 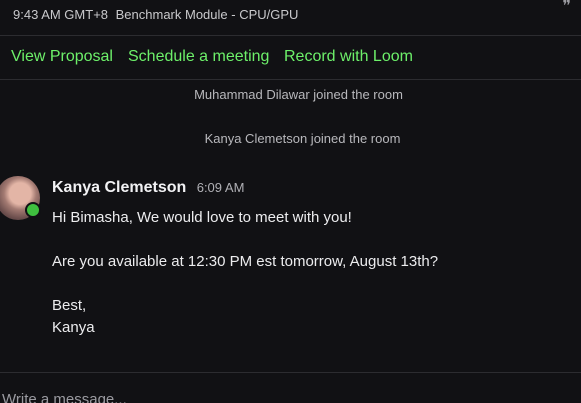 I want to click on view-proposal-link: View Proposal, so click(x=62, y=57).